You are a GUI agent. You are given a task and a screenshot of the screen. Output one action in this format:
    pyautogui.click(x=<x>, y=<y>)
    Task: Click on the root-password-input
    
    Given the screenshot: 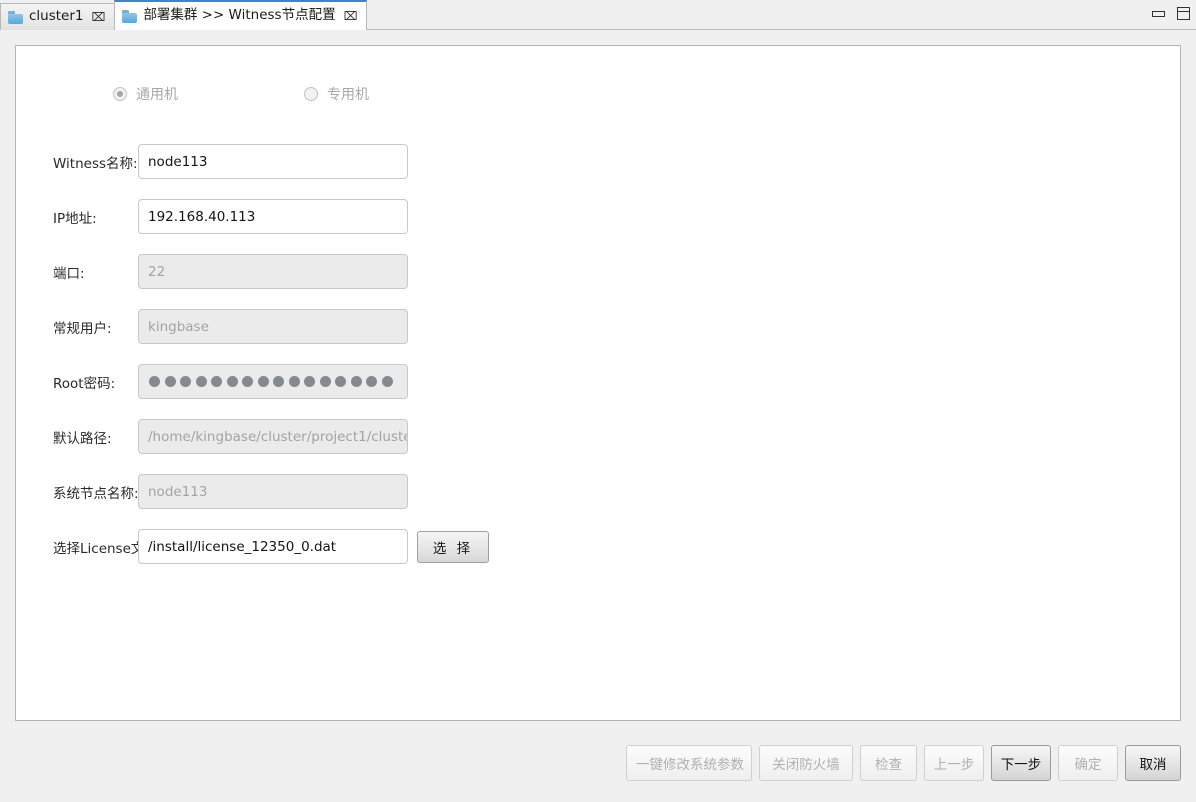 What is the action you would take?
    pyautogui.click(x=273, y=381)
    